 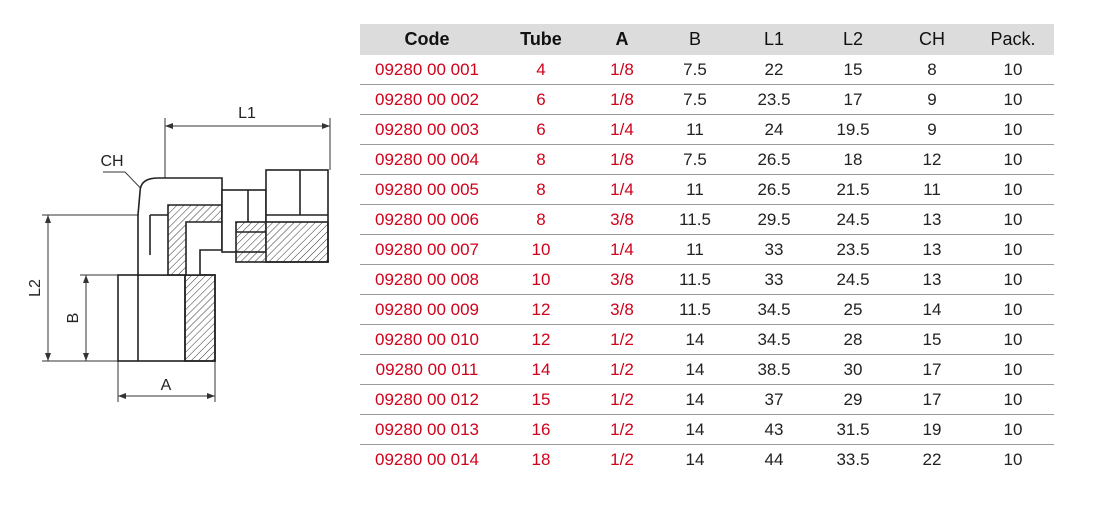 I want to click on cell-l2: 15, so click(x=853, y=70).